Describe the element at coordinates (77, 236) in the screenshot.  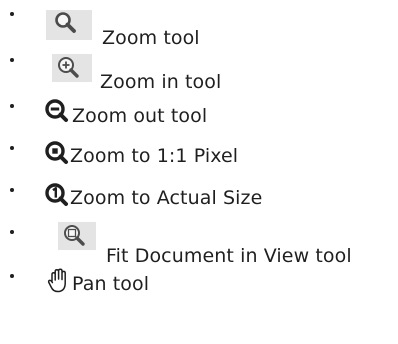
I see `fit-document-icon` at that location.